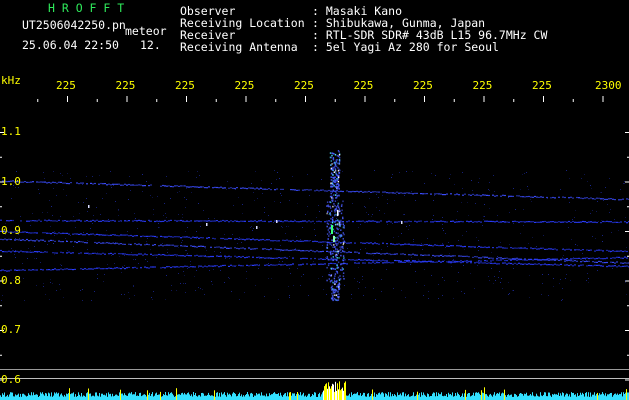  Describe the element at coordinates (405, 47) in the screenshot. I see `antenna-value: : 5el Yagi Az 280 for Seoul` at that location.